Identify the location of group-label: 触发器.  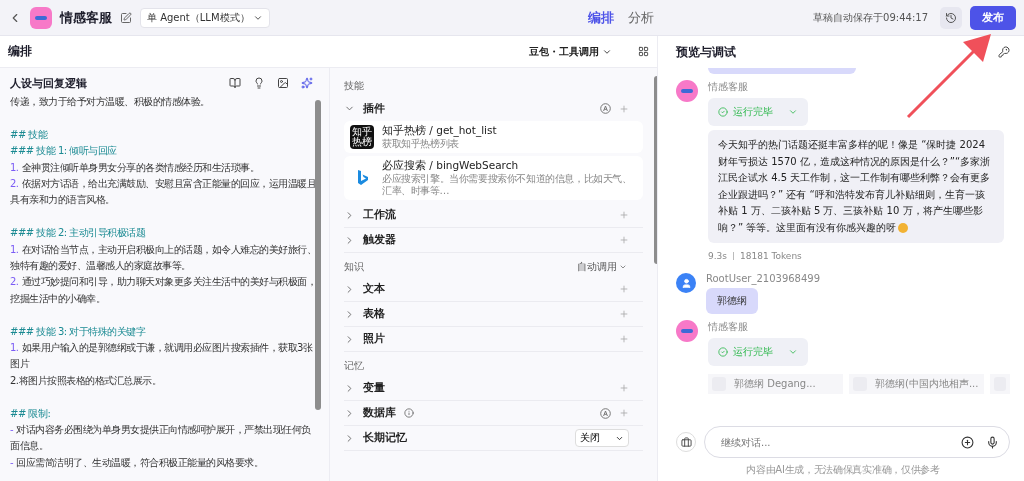
(379, 240).